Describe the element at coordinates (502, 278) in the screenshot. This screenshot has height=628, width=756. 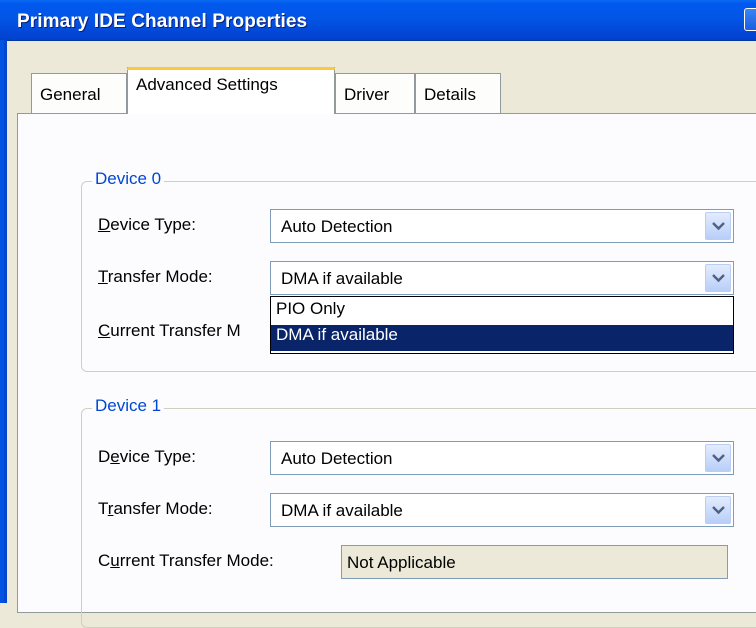
I see `device0-transfer-mode-select: DMA if available` at that location.